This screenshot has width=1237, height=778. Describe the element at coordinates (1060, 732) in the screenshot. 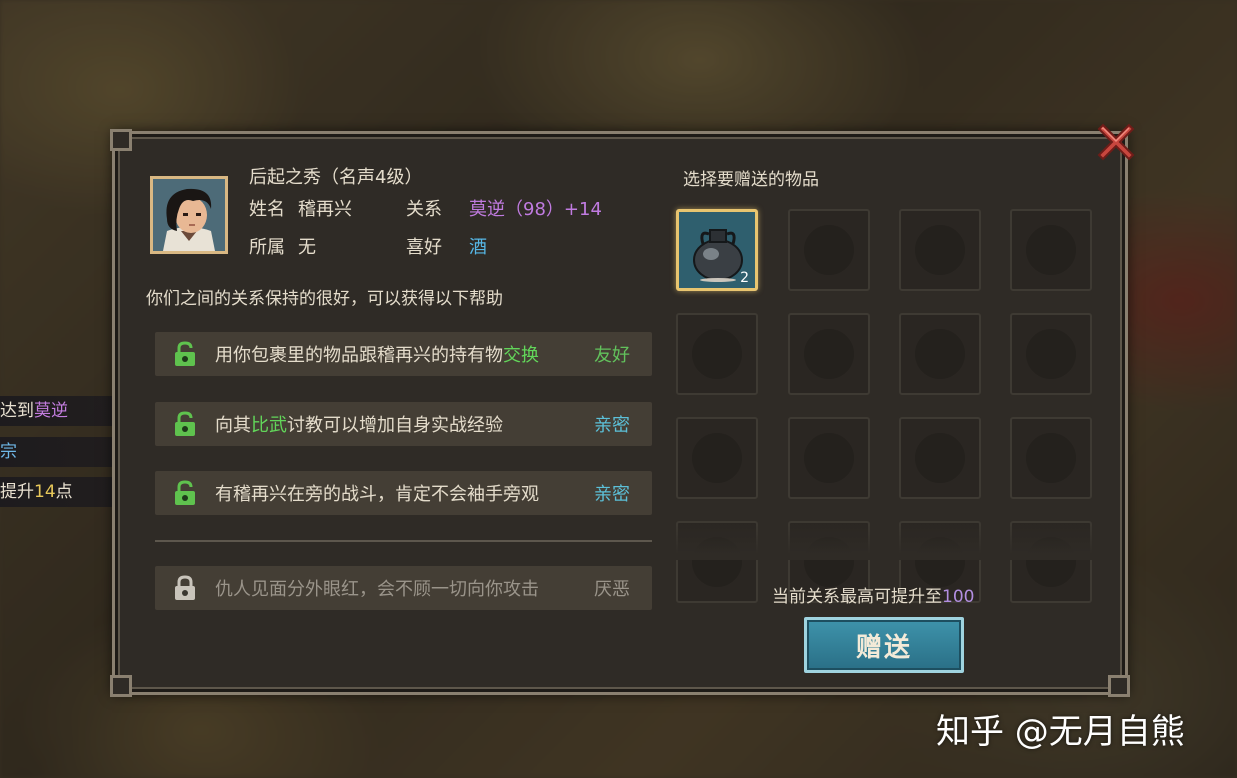

I see `watermark: 知乎 @无月自熊` at that location.